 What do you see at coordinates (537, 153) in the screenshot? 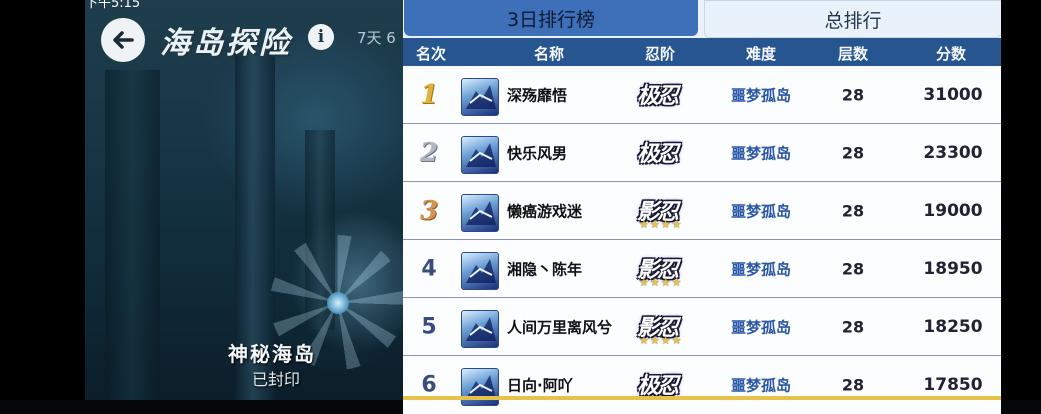
I see `player-name: 快乐风男` at bounding box center [537, 153].